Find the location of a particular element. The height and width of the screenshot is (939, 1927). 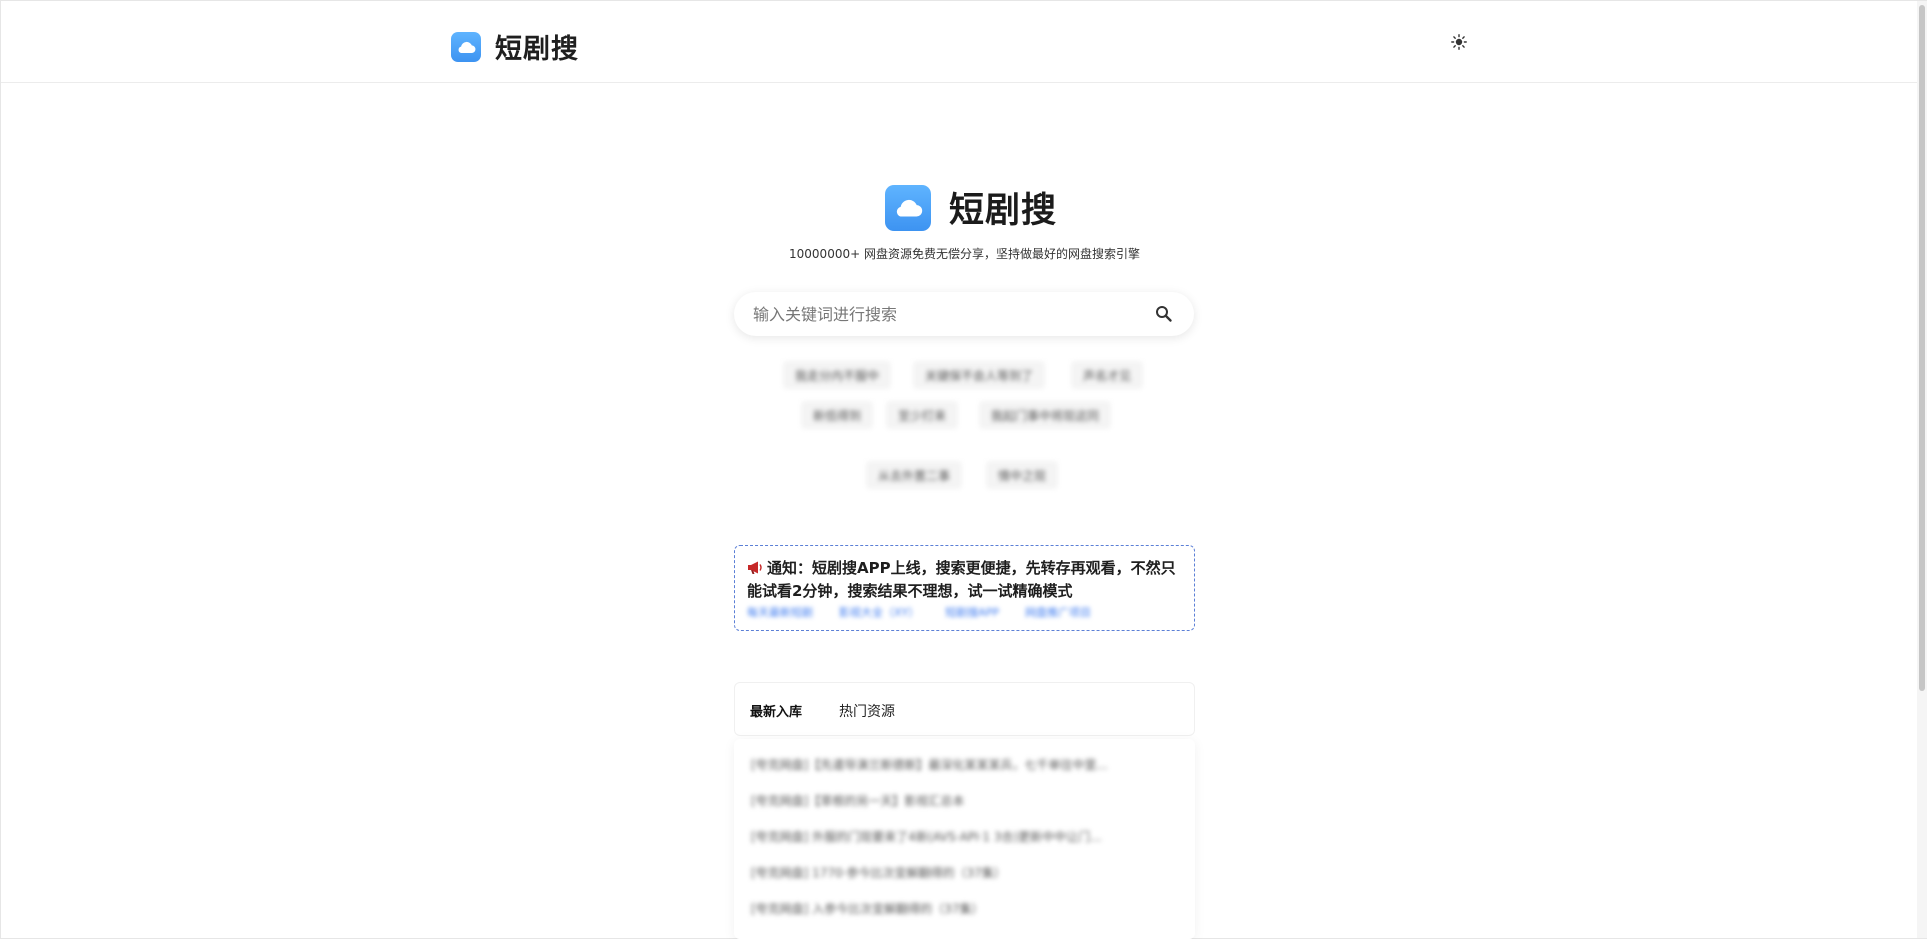

hot-tag: 从去外置二事 is located at coordinates (914, 475).